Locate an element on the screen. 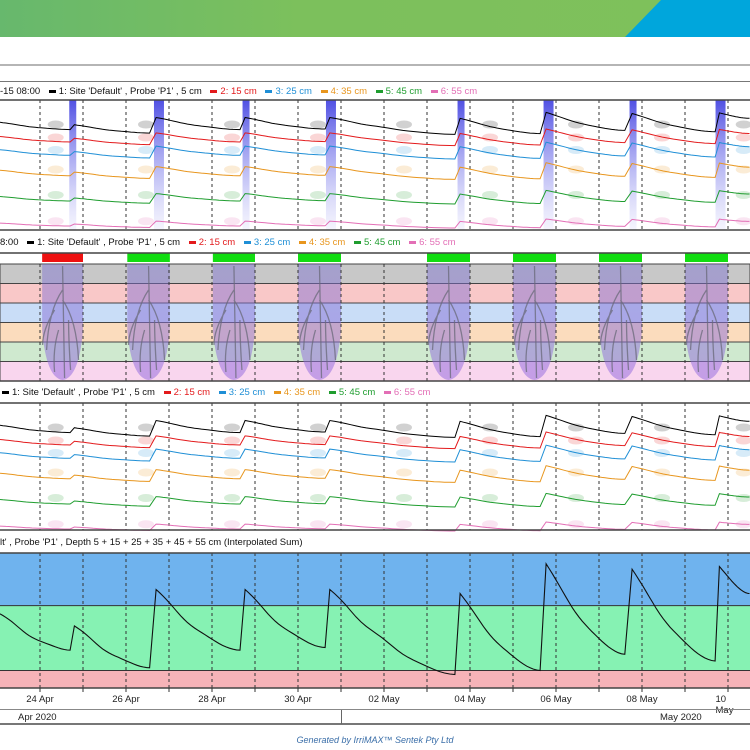 The width and height of the screenshot is (750, 750). stress-zone is located at coordinates (375, 679).